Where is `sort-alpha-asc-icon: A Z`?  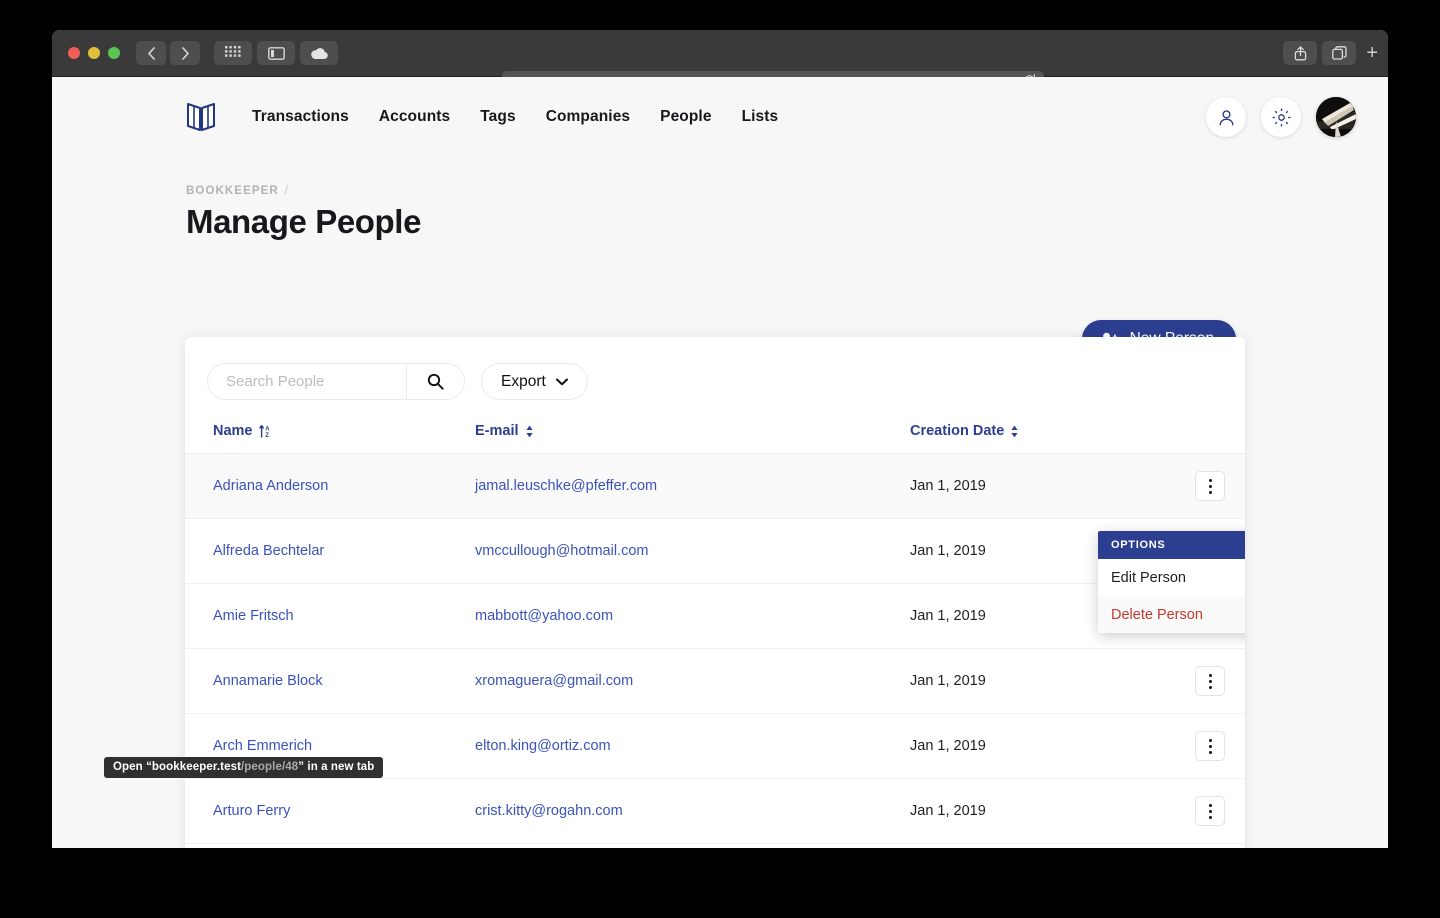 sort-alpha-asc-icon: A Z is located at coordinates (264, 431).